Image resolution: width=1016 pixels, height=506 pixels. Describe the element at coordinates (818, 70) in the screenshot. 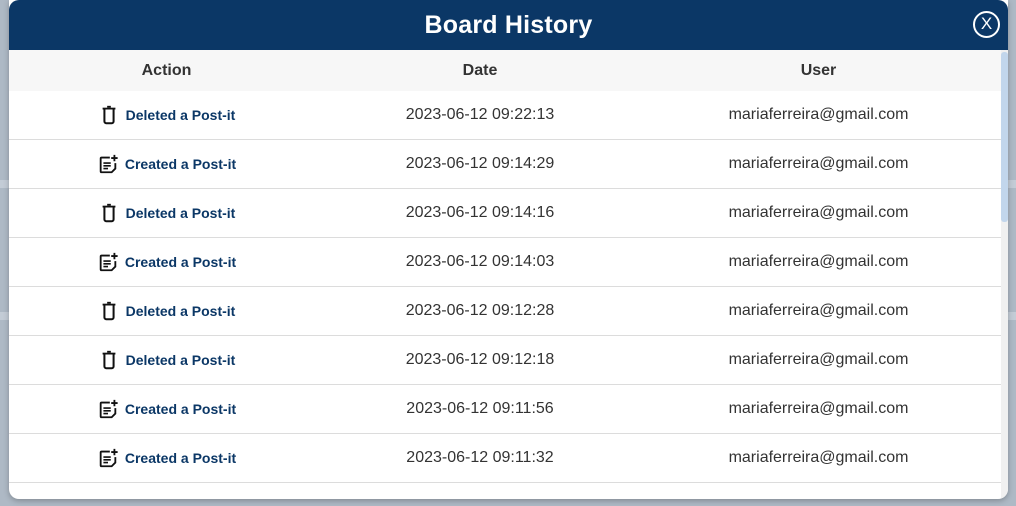

I see `column-header-user: User` at that location.